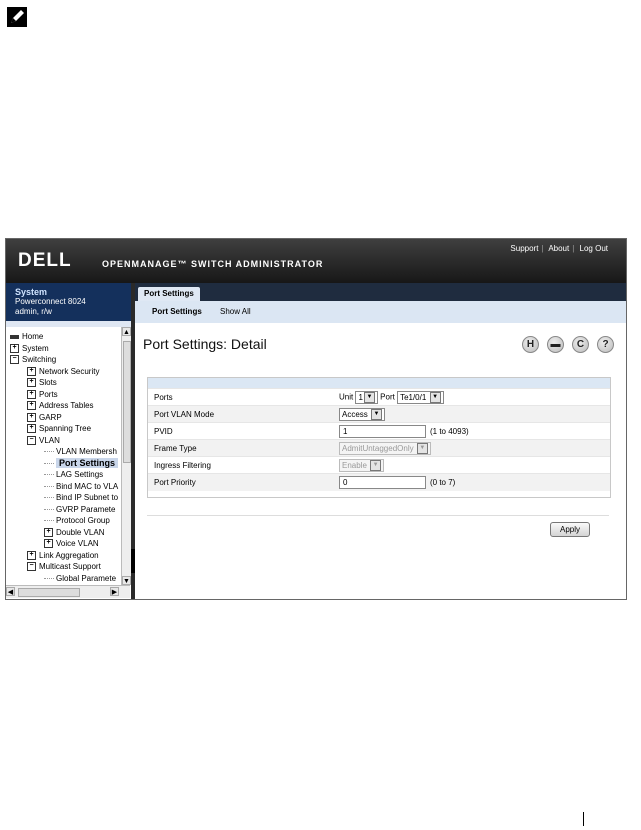  Describe the element at coordinates (59, 428) in the screenshot. I see `tree-item: + Spanning Tree` at that location.